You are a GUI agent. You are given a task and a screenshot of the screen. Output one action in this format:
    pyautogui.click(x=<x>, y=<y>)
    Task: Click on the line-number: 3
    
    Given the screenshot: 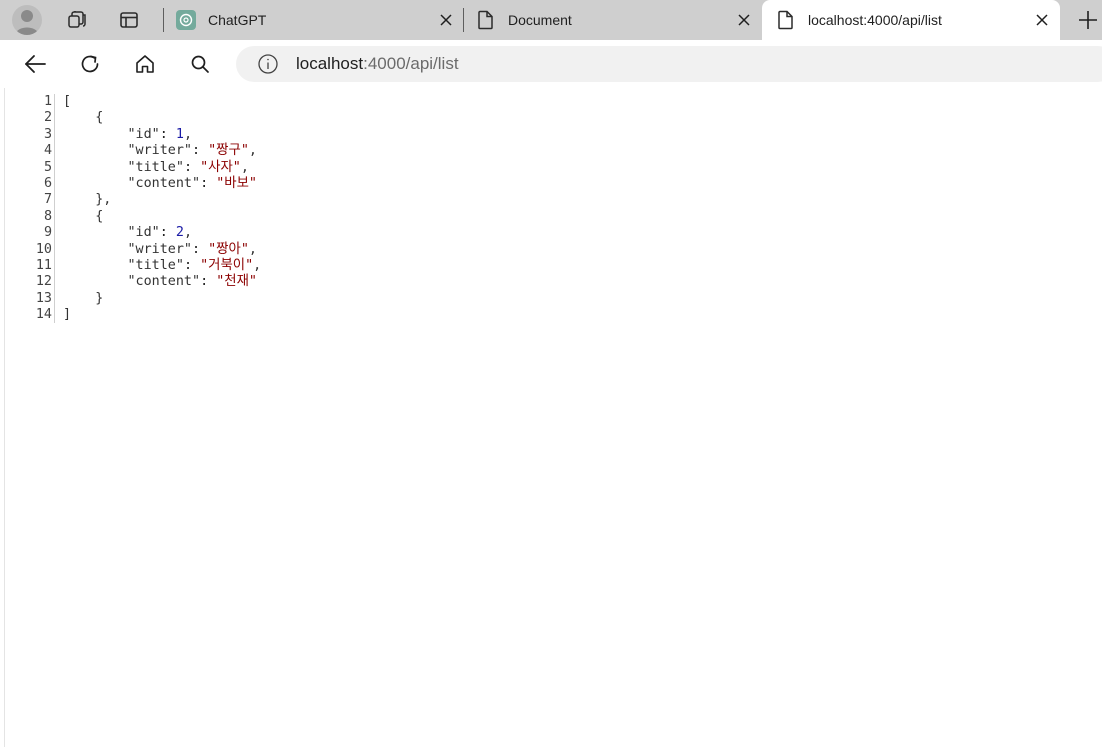 What is the action you would take?
    pyautogui.click(x=47, y=134)
    